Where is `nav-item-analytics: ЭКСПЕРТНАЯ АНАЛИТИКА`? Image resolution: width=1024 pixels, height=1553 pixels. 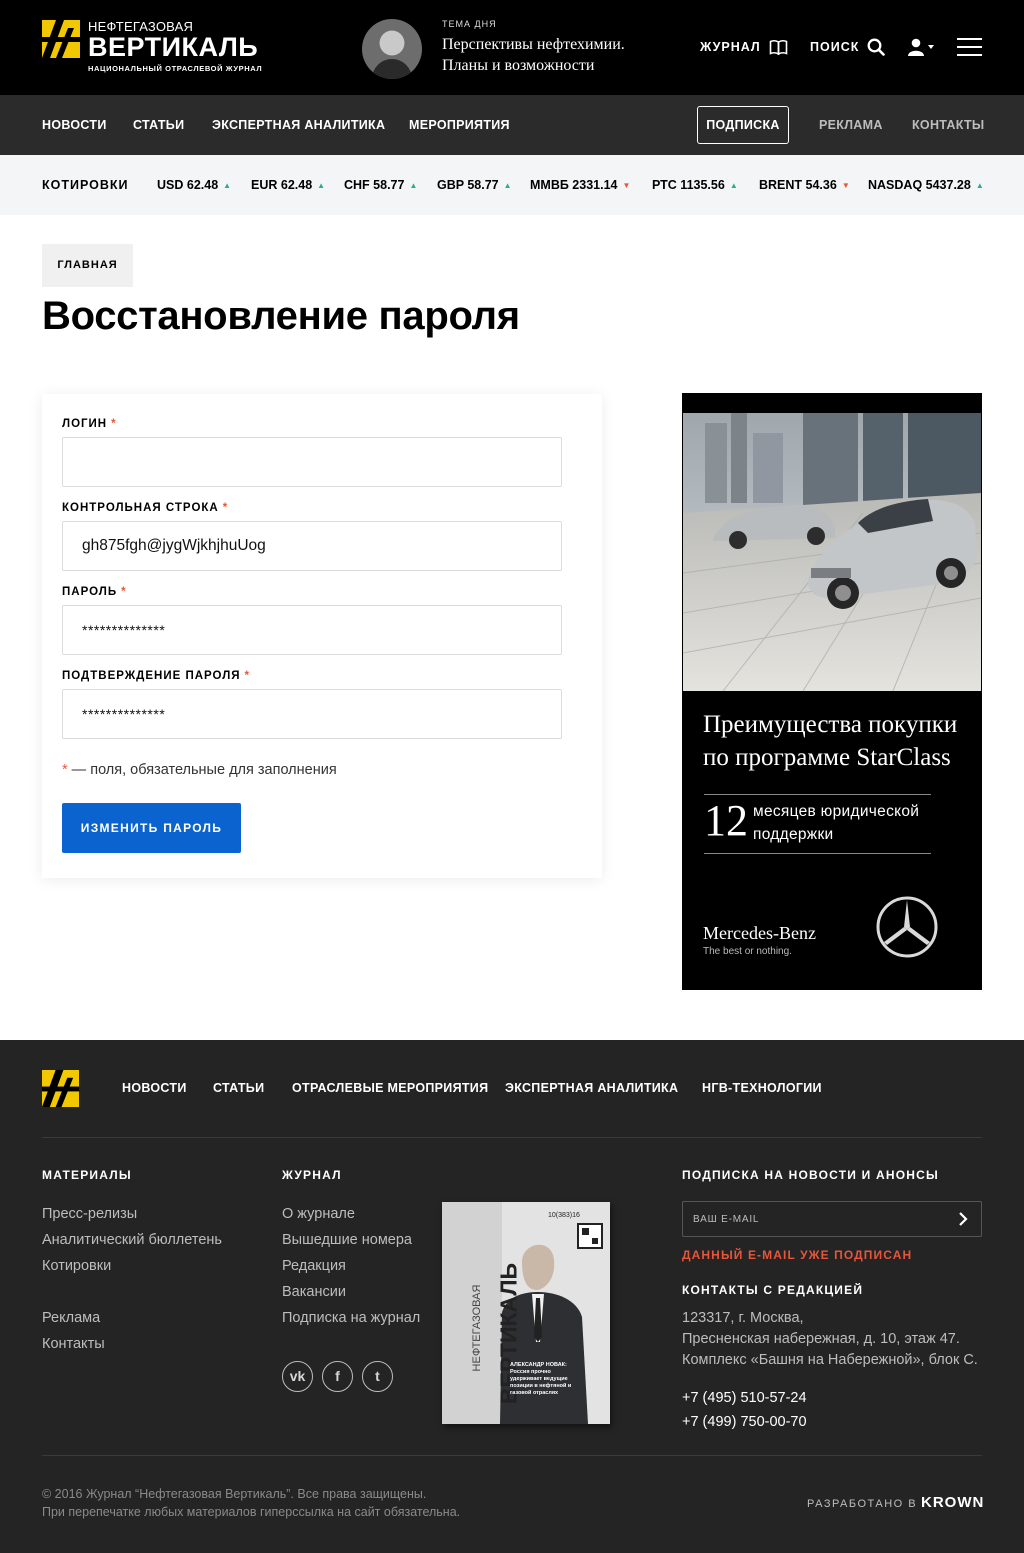 nav-item-analytics: ЭКСПЕРТНАЯ АНАЛИТИКА is located at coordinates (298, 125).